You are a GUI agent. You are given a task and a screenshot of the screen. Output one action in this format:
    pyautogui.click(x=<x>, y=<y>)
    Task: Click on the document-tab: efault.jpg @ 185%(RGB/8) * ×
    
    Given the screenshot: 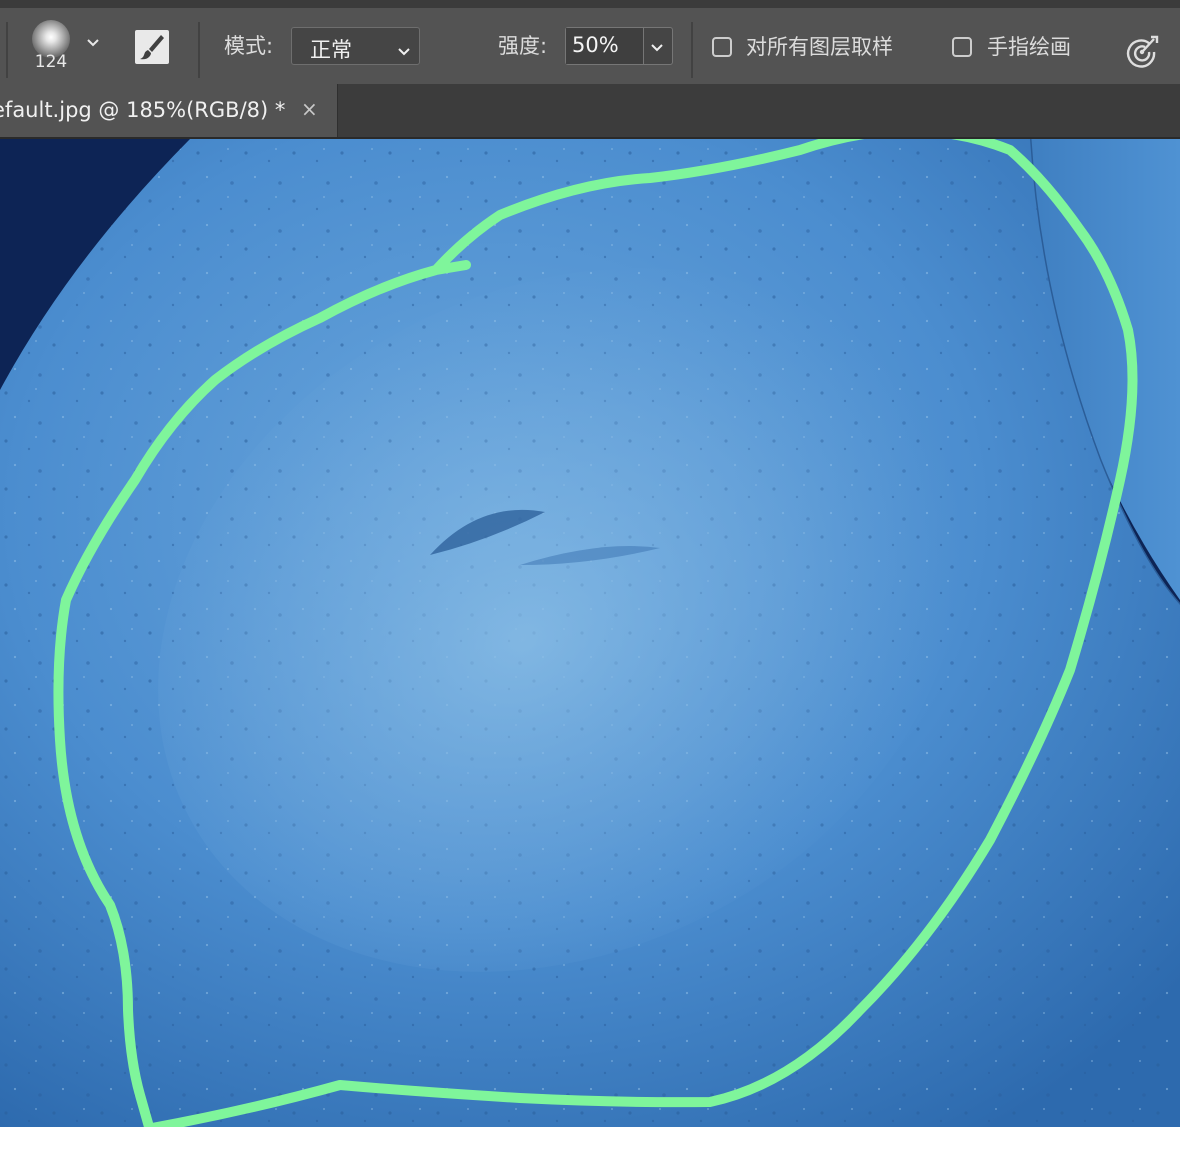 What is the action you would take?
    pyautogui.click(x=169, y=111)
    